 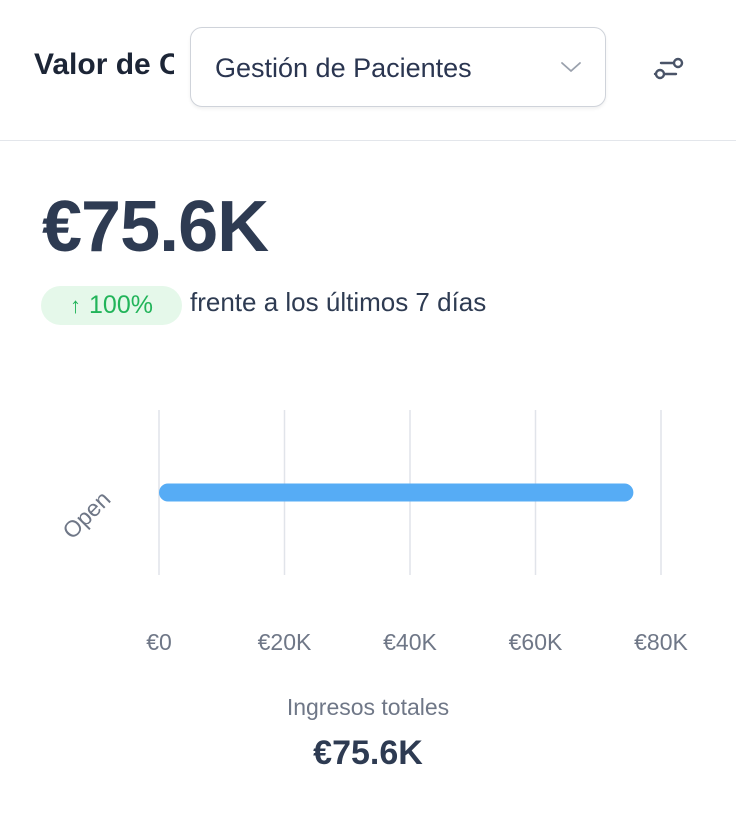 I want to click on change-badge: ↑ 100%, so click(x=111, y=305).